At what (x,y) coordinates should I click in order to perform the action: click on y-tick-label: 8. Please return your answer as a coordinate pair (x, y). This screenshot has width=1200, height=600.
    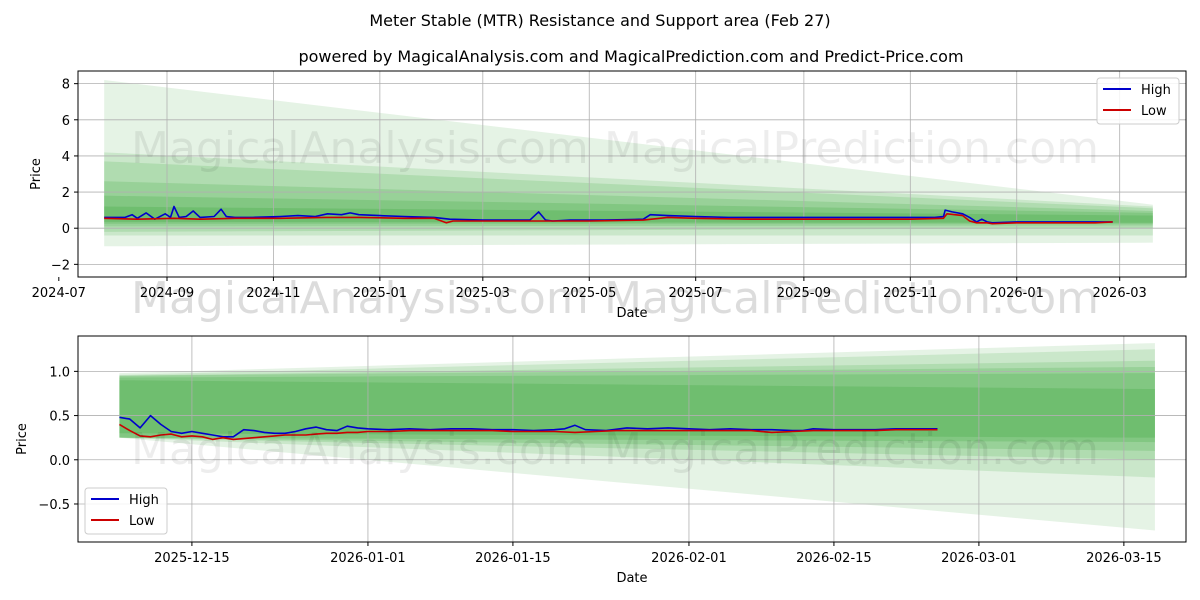
    Looking at the image, I should click on (66, 85).